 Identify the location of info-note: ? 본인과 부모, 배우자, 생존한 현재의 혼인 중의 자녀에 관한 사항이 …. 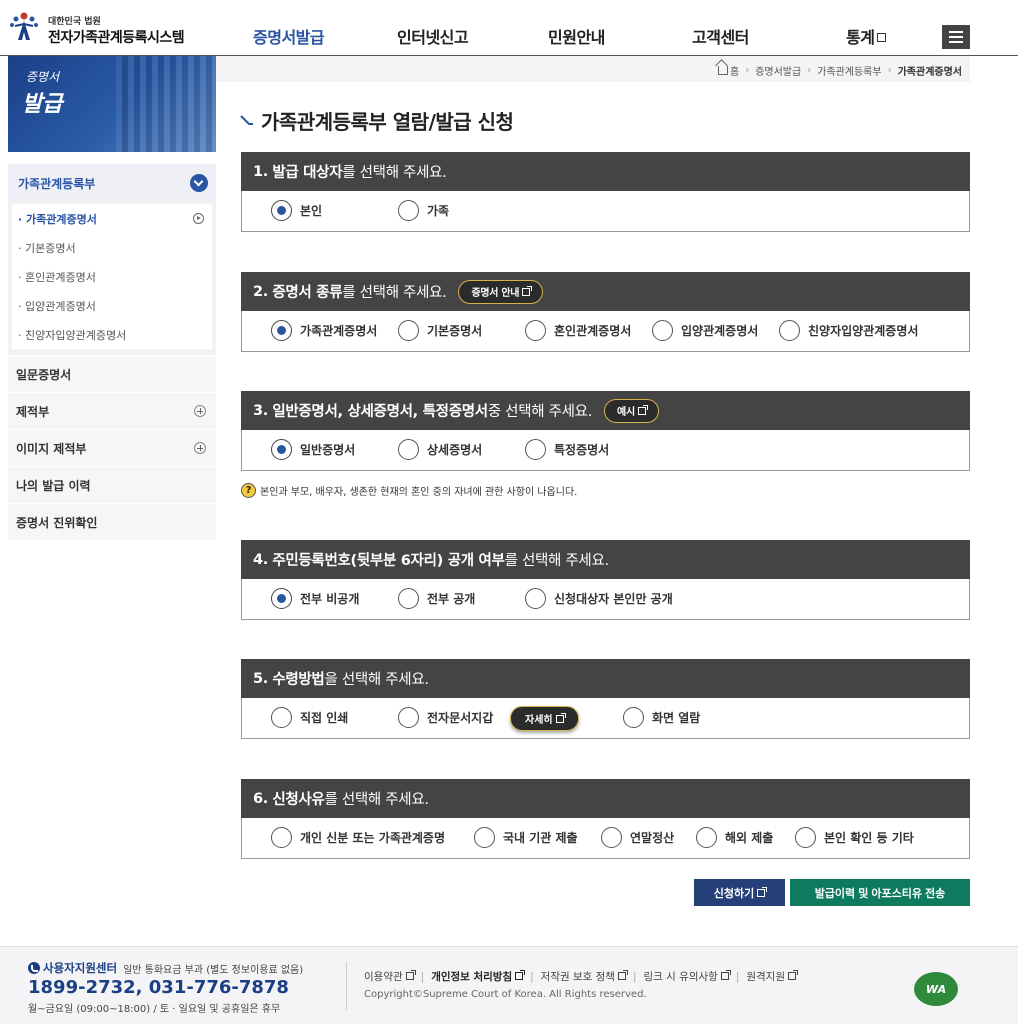
(409, 490).